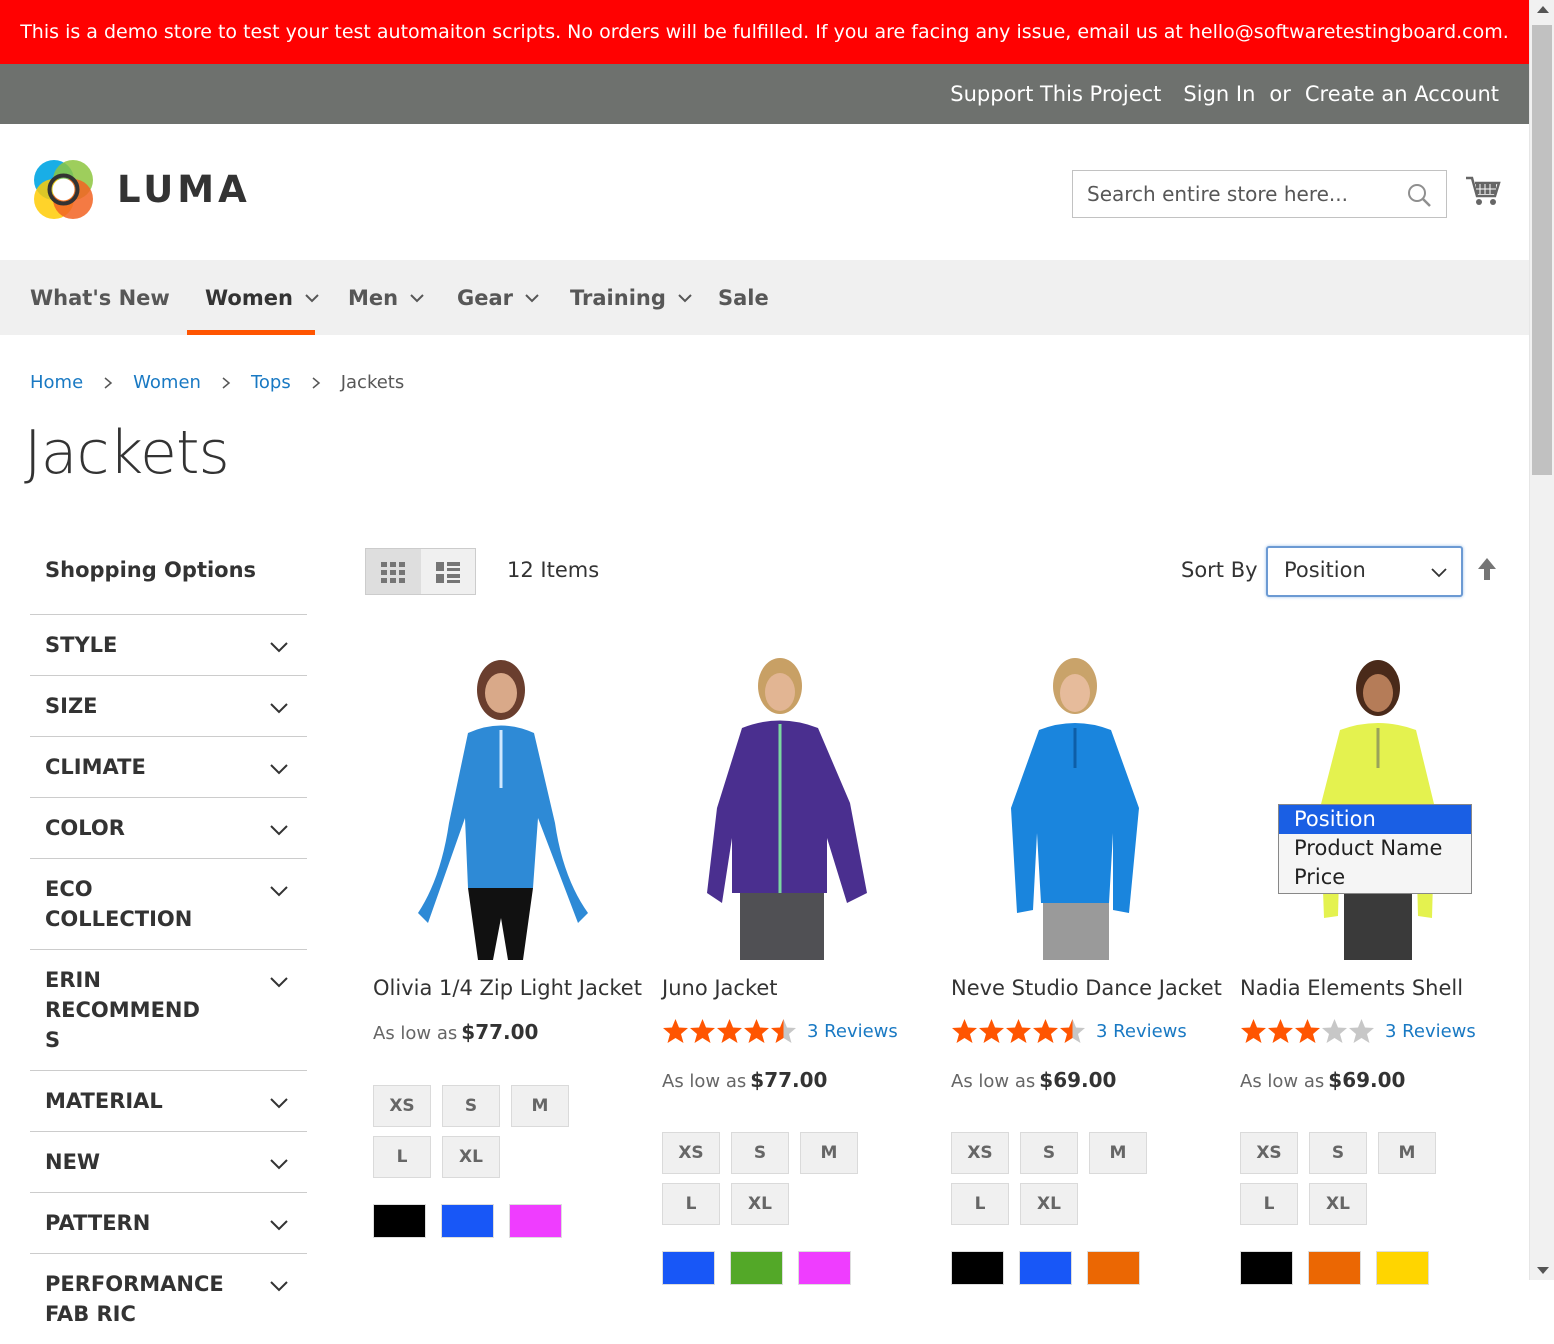 The width and height of the screenshot is (1554, 1344). Describe the element at coordinates (1543, 9) in the screenshot. I see `scroll-up-arrow-icon` at that location.